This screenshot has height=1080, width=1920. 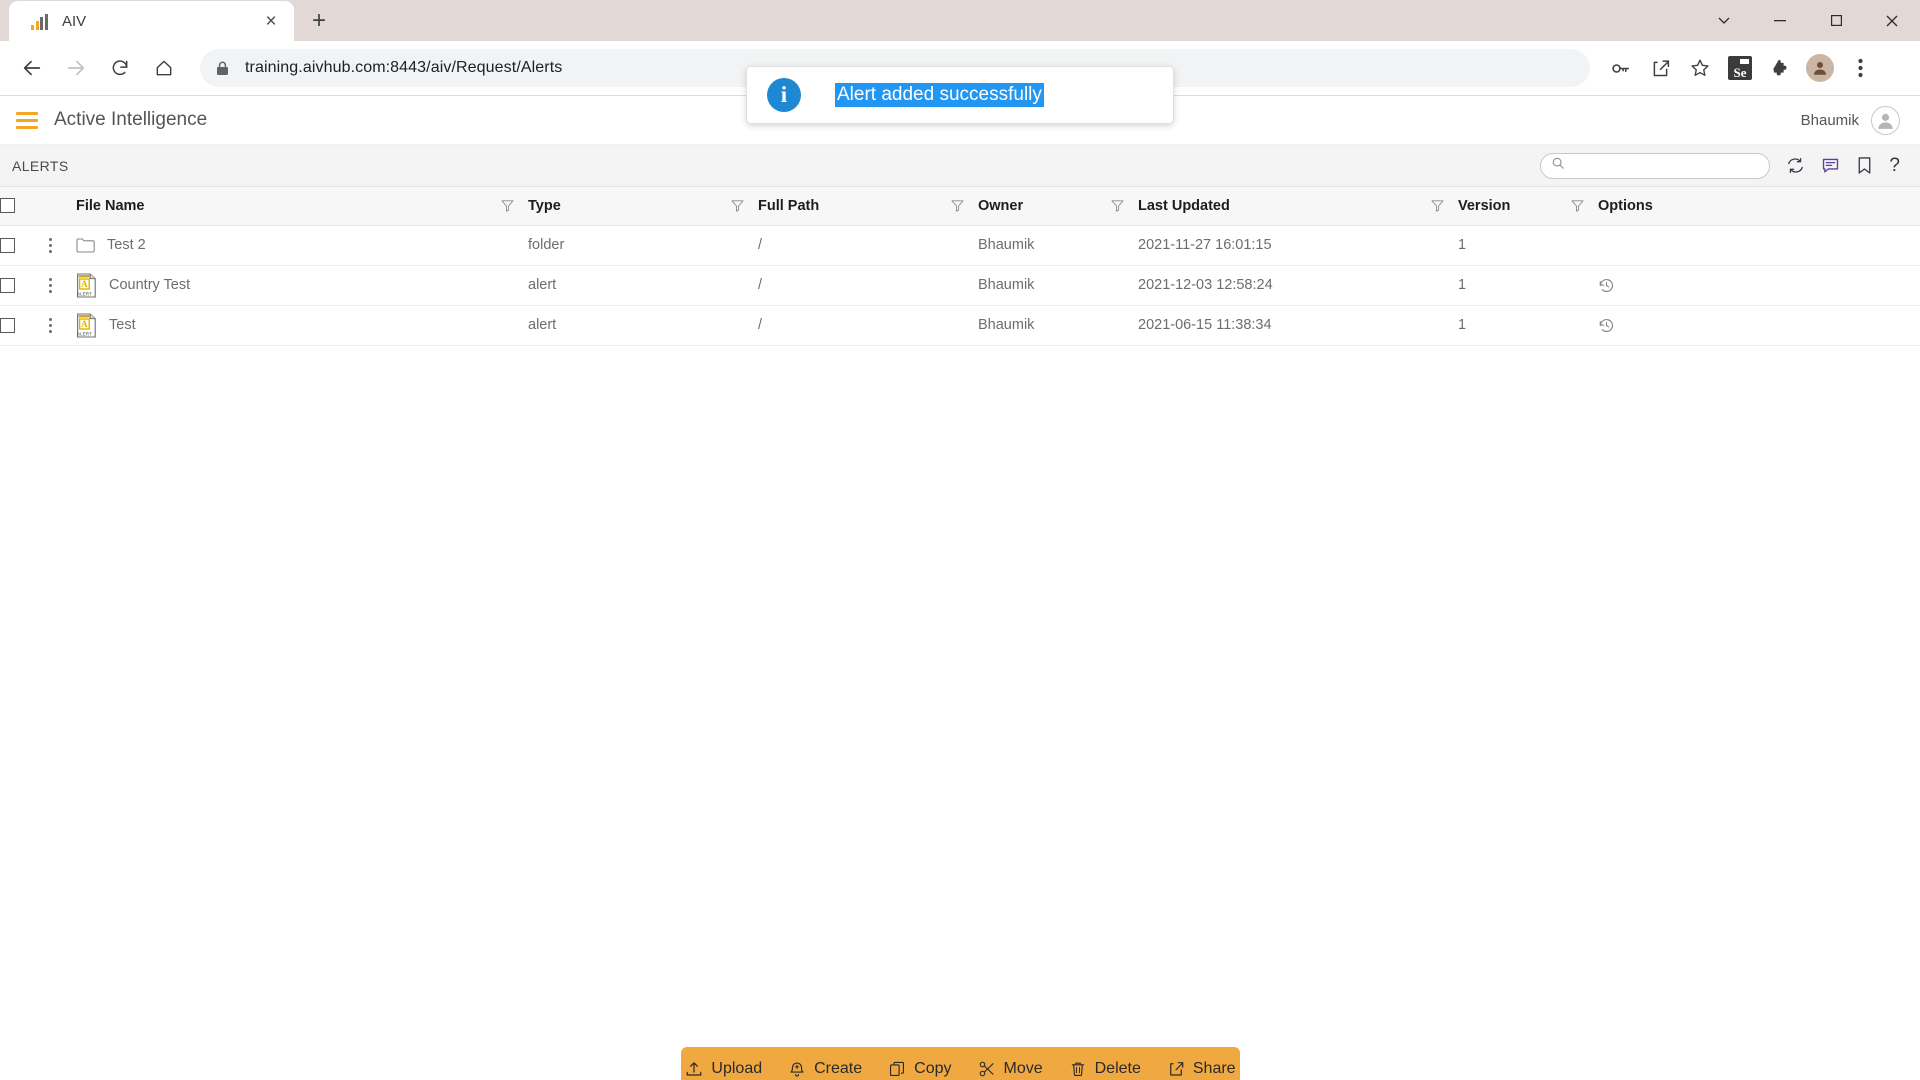 I want to click on bookmark-icon, so click(x=1864, y=165).